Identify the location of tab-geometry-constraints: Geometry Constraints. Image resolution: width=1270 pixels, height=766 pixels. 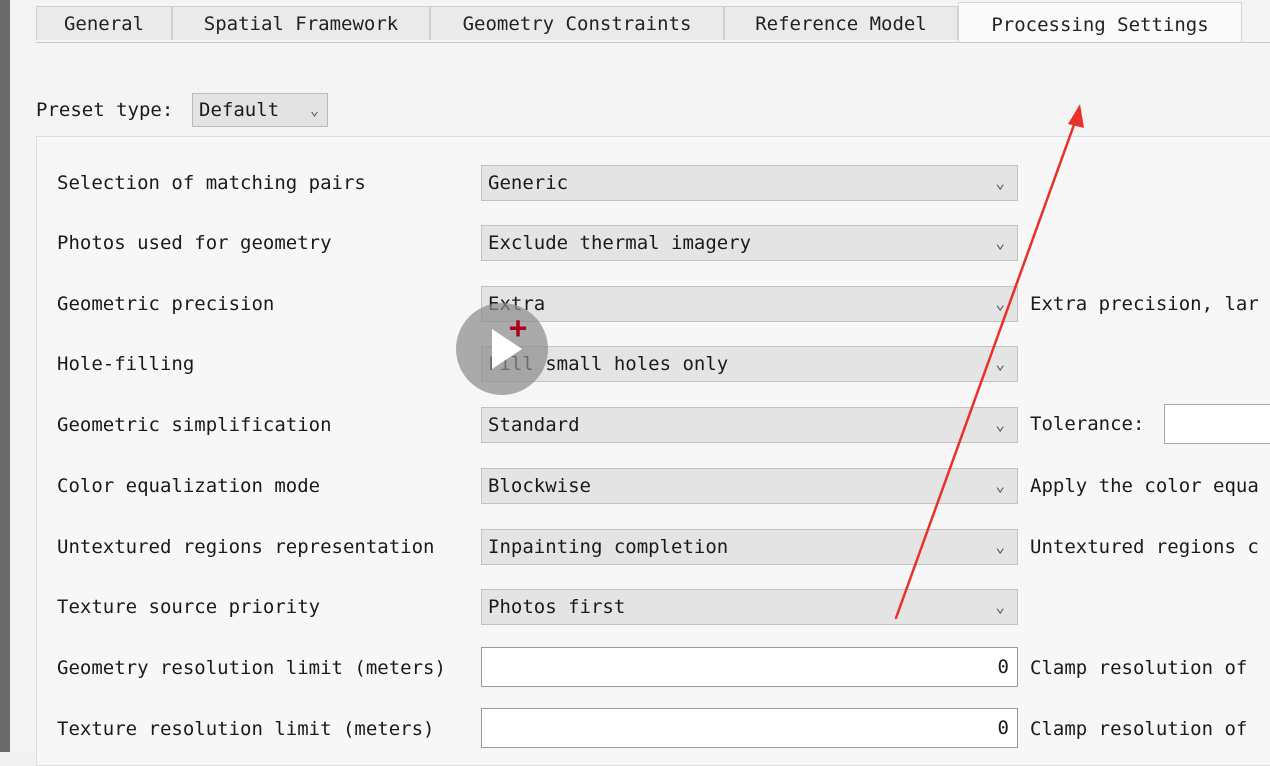
(577, 23).